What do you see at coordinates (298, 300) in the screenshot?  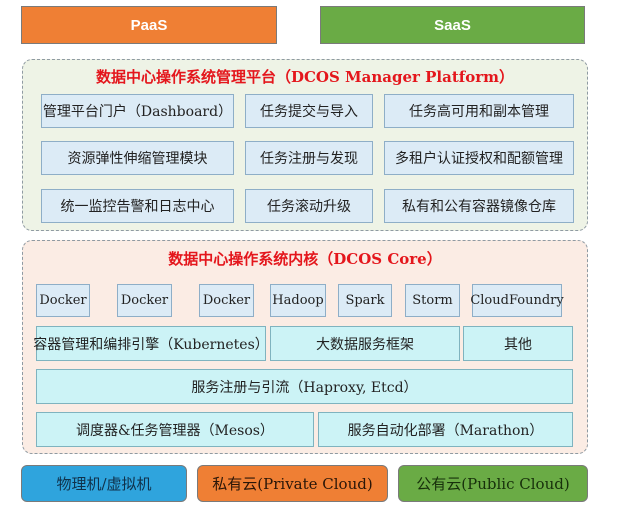 I see `hadoop-chip: Hadoop` at bounding box center [298, 300].